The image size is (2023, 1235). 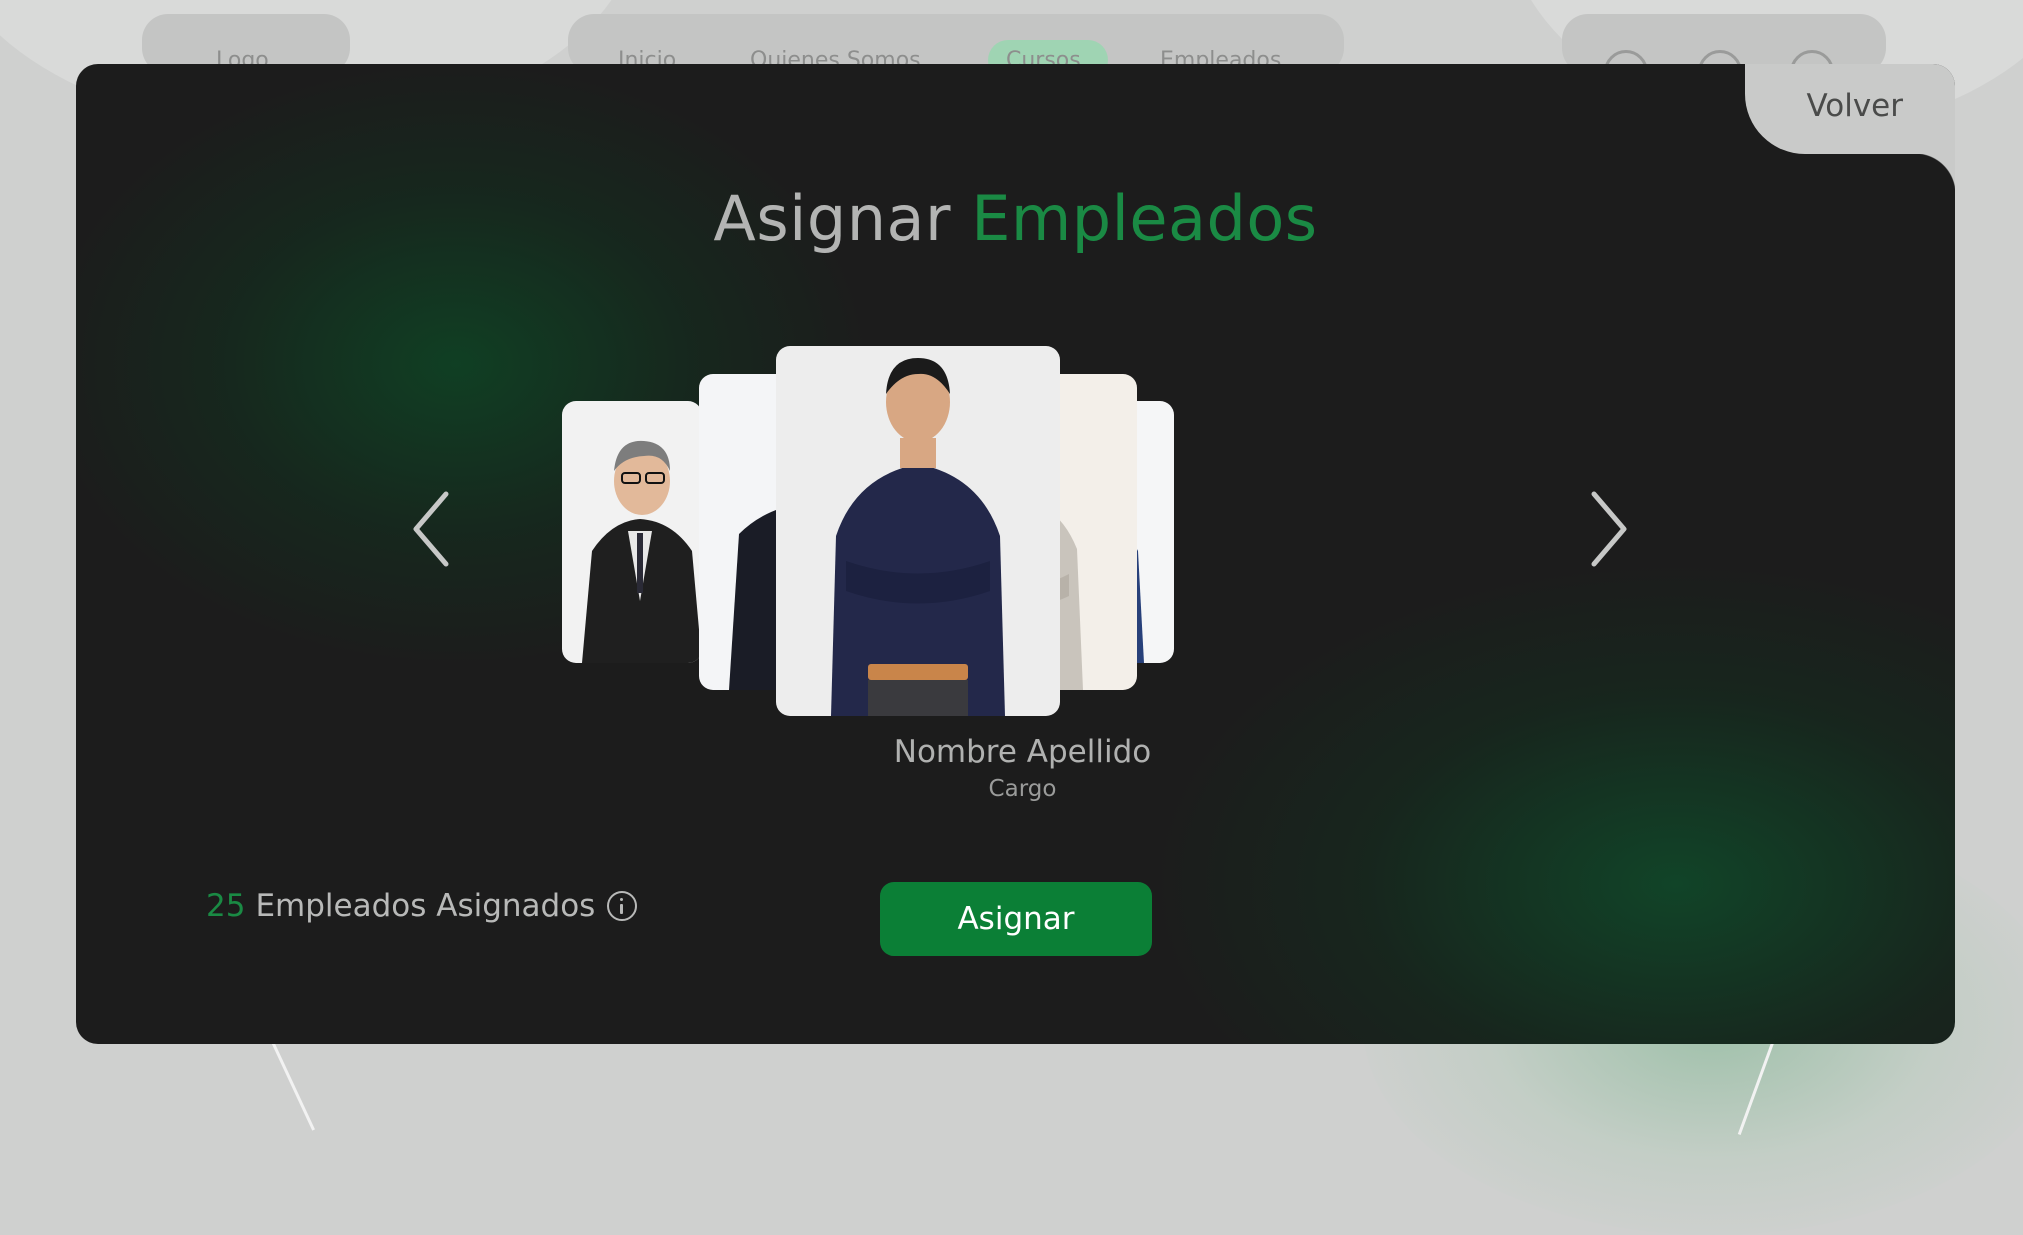 I want to click on assign-button: Asignar, so click(x=1016, y=919).